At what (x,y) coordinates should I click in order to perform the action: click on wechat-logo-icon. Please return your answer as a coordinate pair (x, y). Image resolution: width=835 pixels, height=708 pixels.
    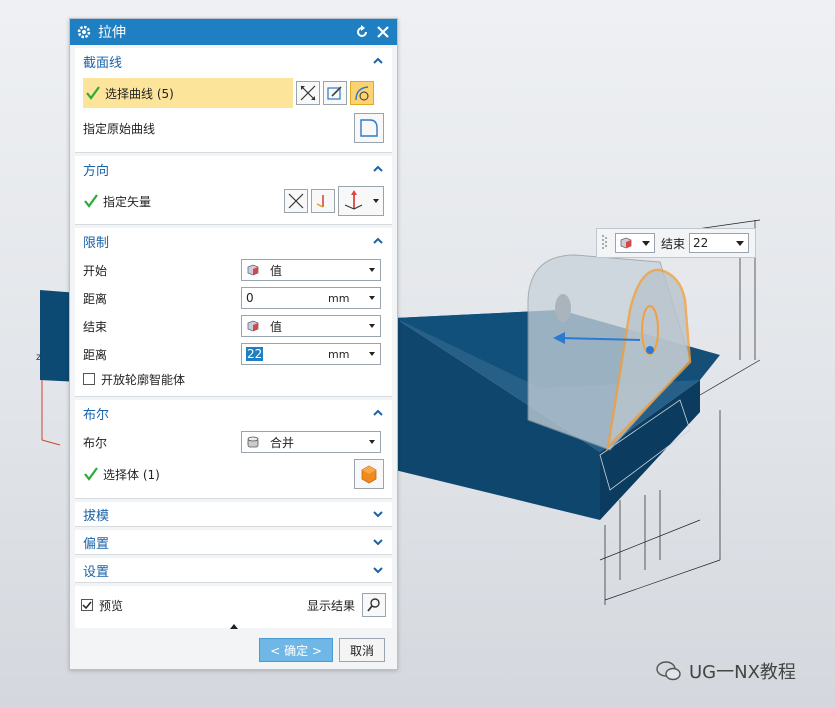
    Looking at the image, I should click on (668, 671).